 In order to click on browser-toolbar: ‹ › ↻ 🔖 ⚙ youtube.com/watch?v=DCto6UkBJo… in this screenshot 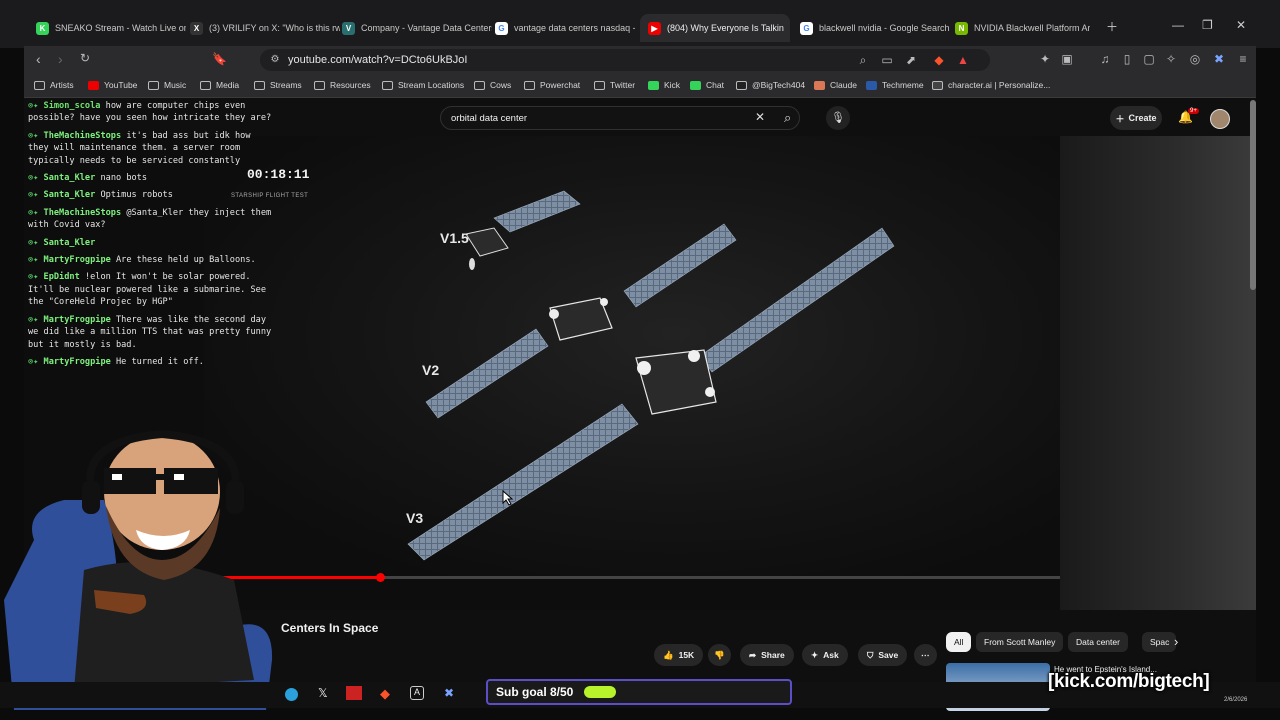, I will do `click(640, 60)`.